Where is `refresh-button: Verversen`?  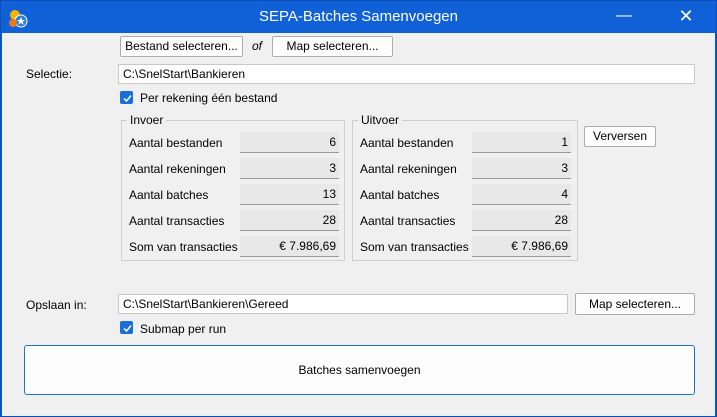
refresh-button: Verversen is located at coordinates (620, 136).